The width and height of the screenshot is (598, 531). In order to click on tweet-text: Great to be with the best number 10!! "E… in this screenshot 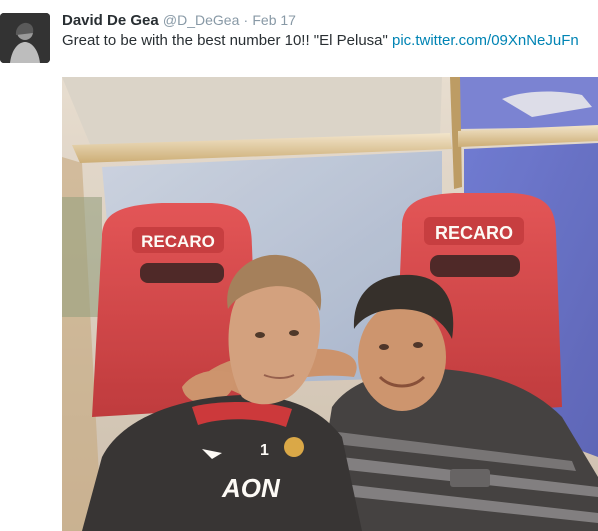, I will do `click(320, 41)`.